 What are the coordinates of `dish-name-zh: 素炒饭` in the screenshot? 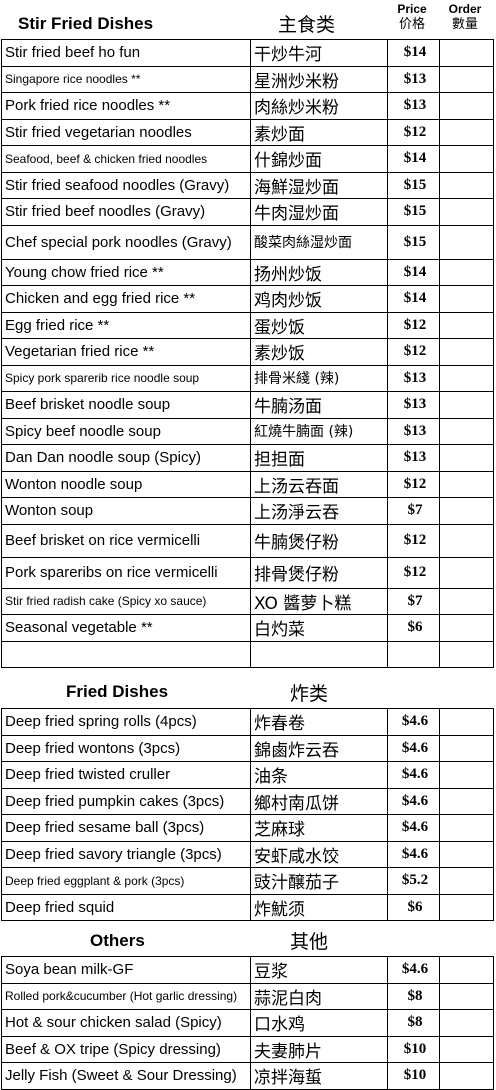 It's located at (319, 352).